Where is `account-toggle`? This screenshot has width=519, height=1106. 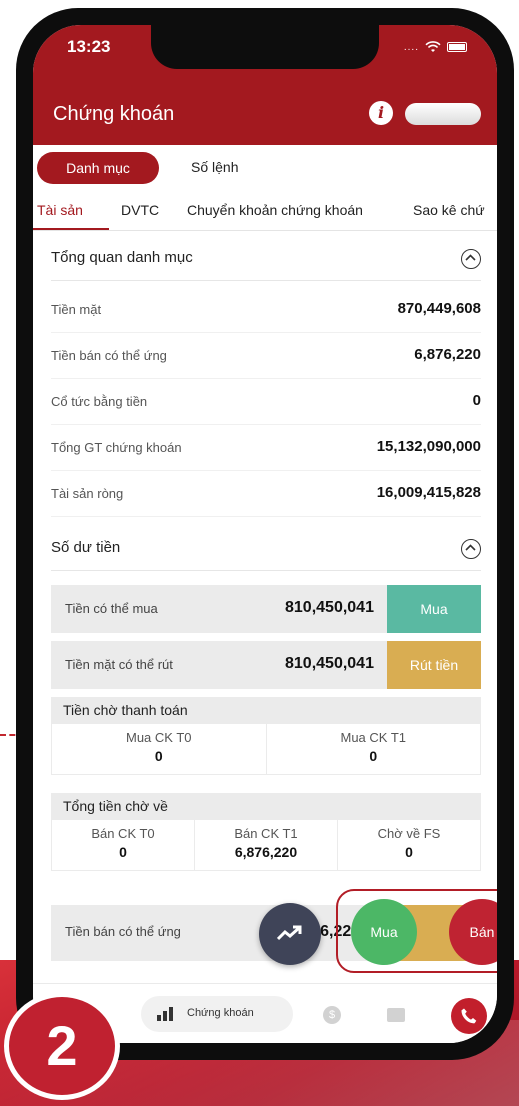
account-toggle is located at coordinates (443, 114).